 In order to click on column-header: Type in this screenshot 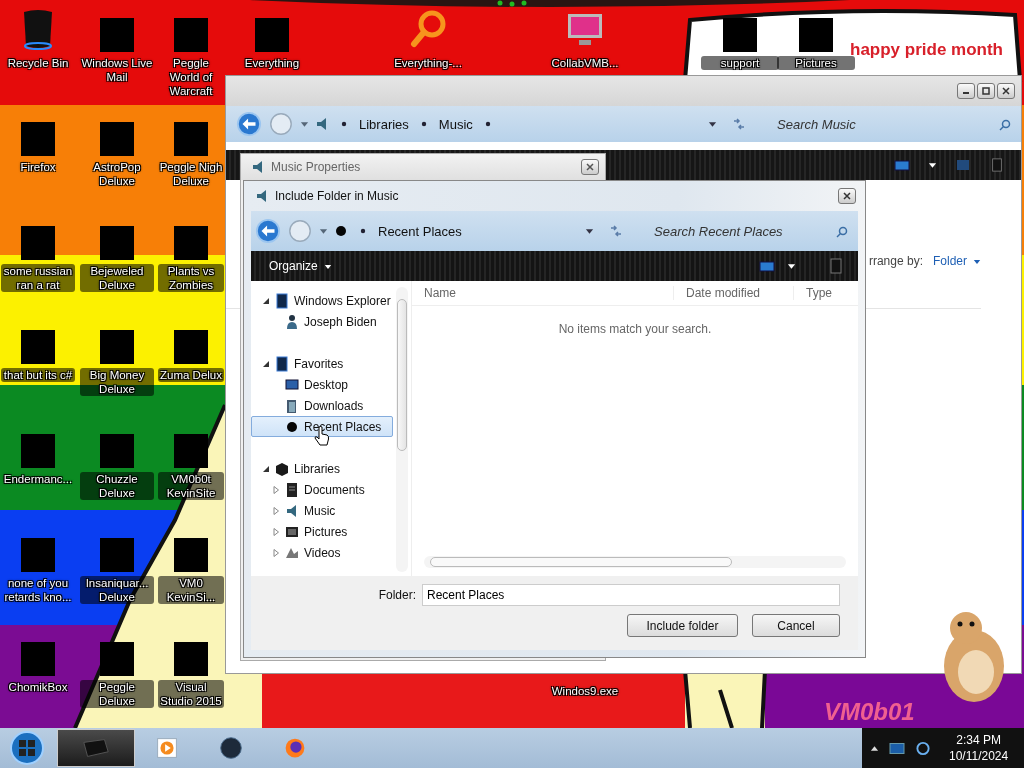, I will do `click(825, 293)`.